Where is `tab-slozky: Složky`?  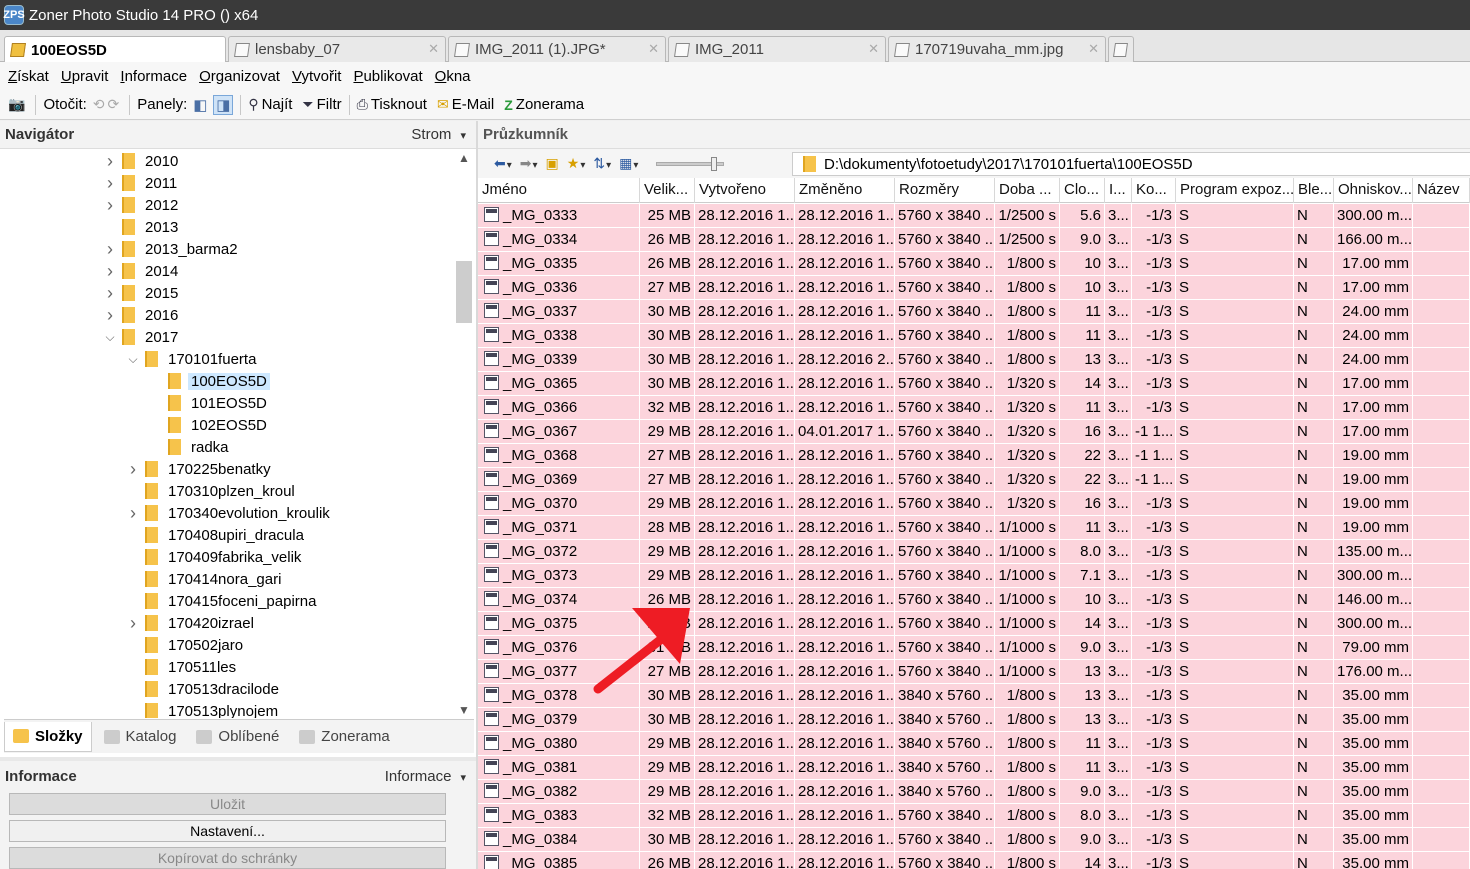
tab-slozky: Složky is located at coordinates (48, 736).